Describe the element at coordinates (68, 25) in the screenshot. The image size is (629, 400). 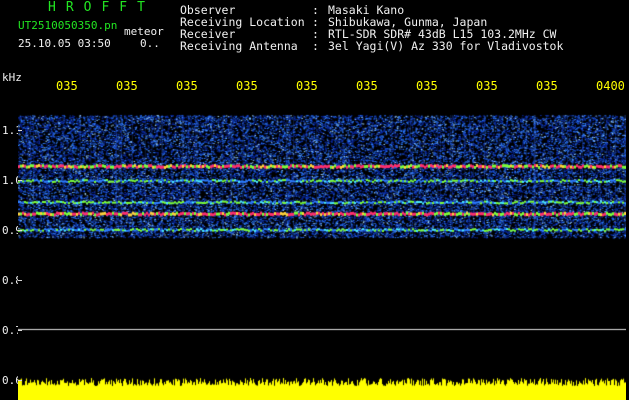
I see `file-name: UT2510050350.pn` at that location.